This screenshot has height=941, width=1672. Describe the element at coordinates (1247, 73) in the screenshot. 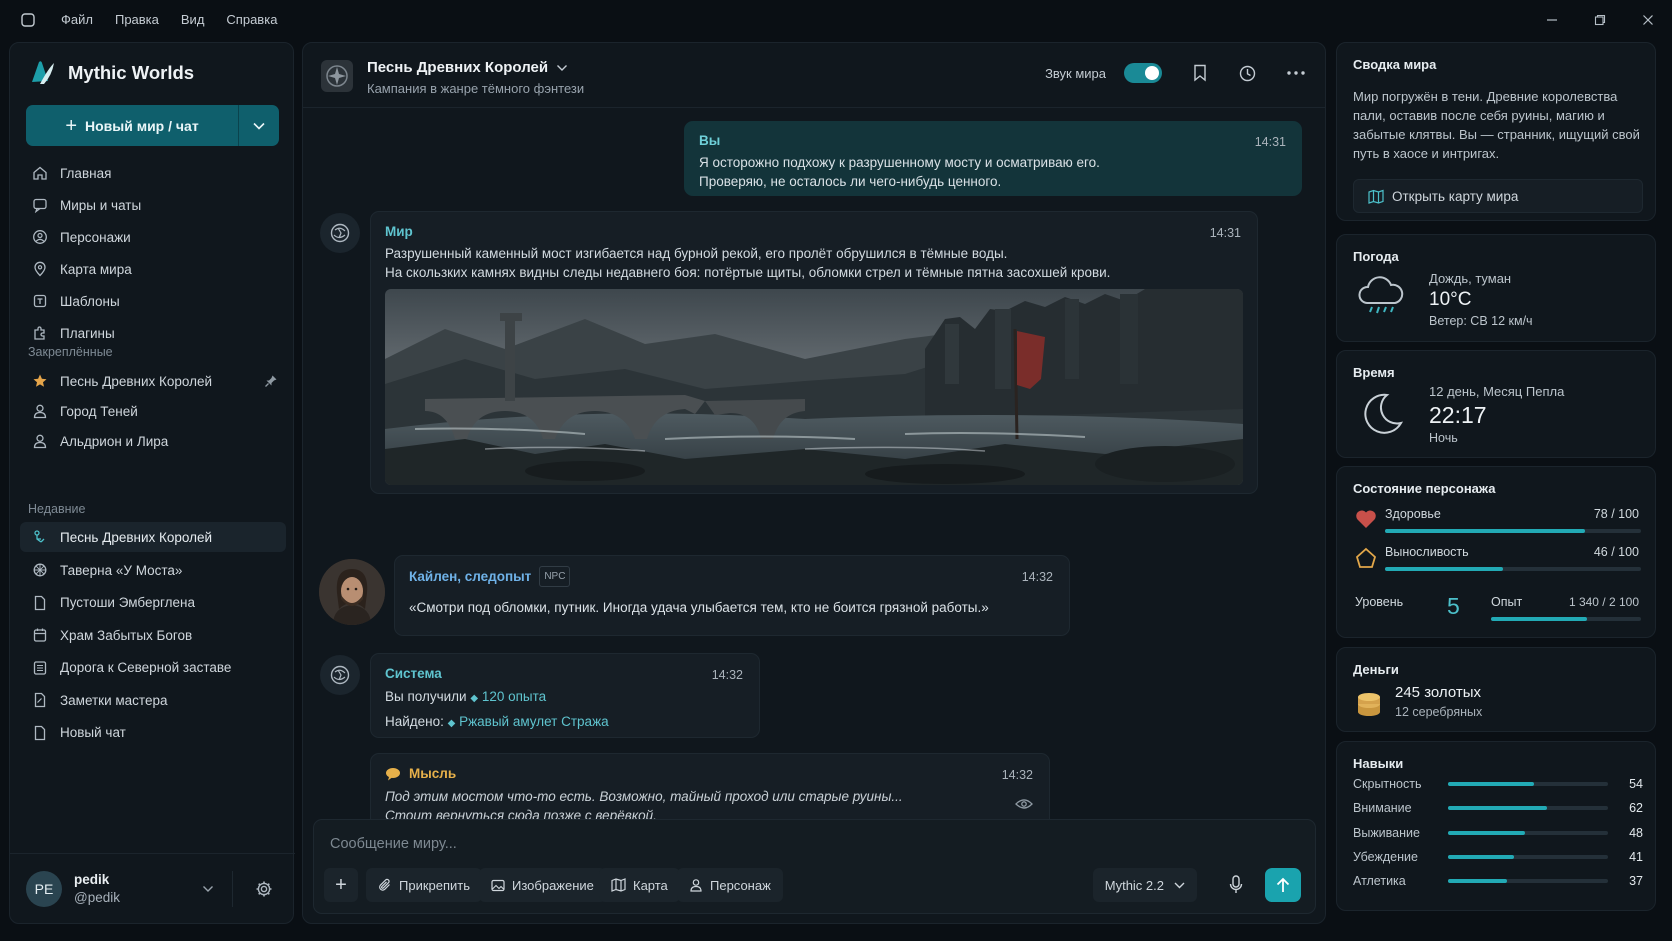

I see `history-icon` at that location.